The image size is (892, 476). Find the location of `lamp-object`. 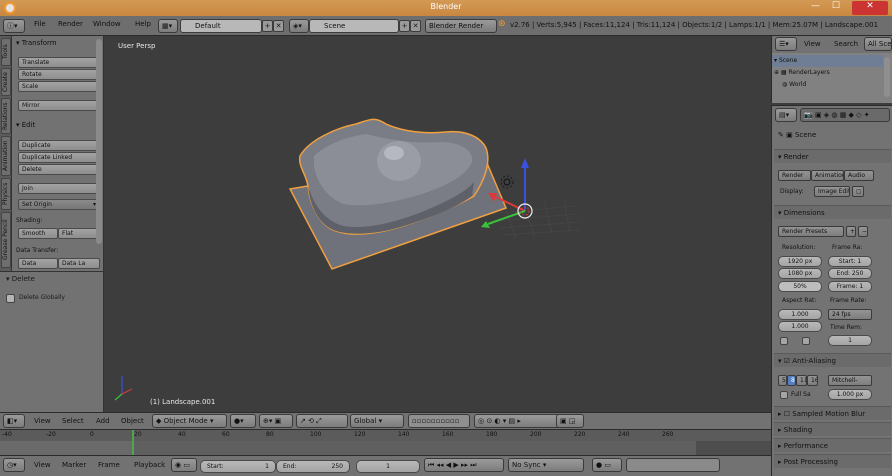

lamp-object is located at coordinates (507, 182).